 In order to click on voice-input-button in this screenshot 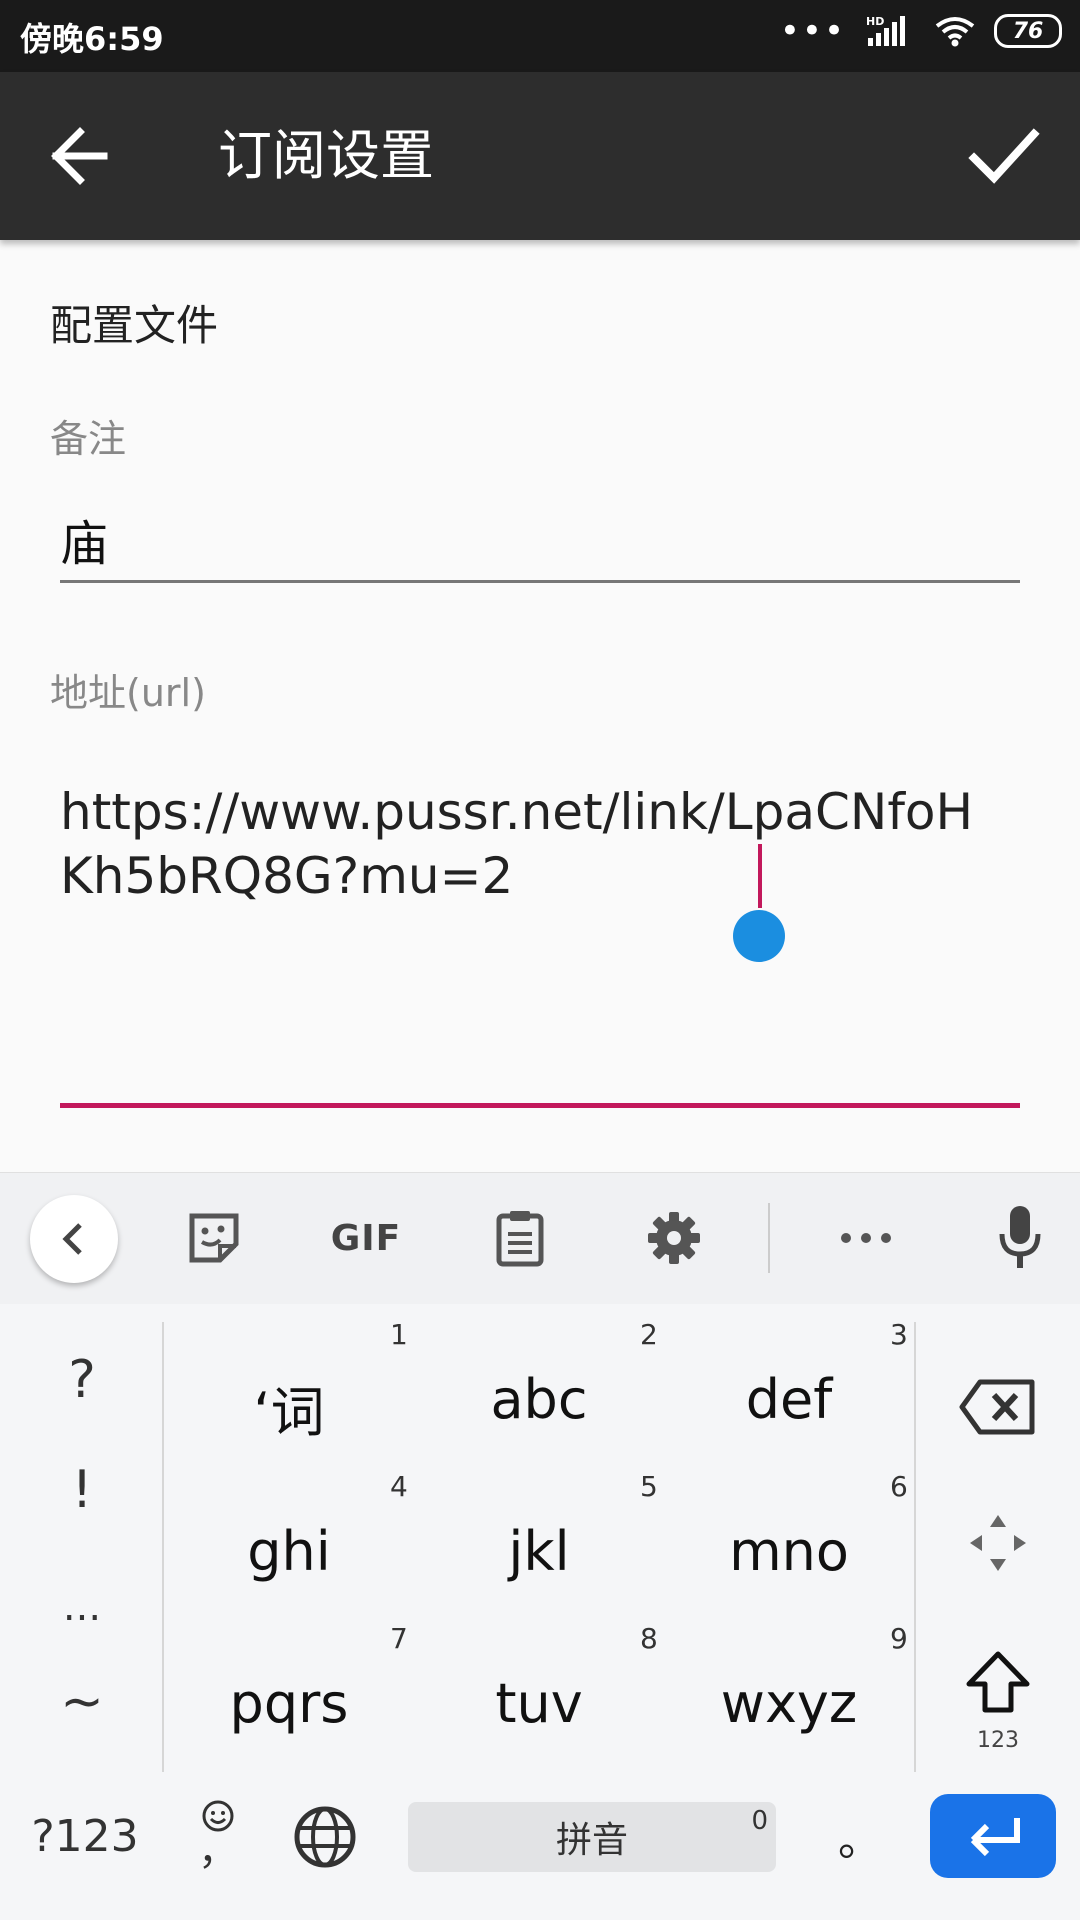, I will do `click(1020, 1238)`.